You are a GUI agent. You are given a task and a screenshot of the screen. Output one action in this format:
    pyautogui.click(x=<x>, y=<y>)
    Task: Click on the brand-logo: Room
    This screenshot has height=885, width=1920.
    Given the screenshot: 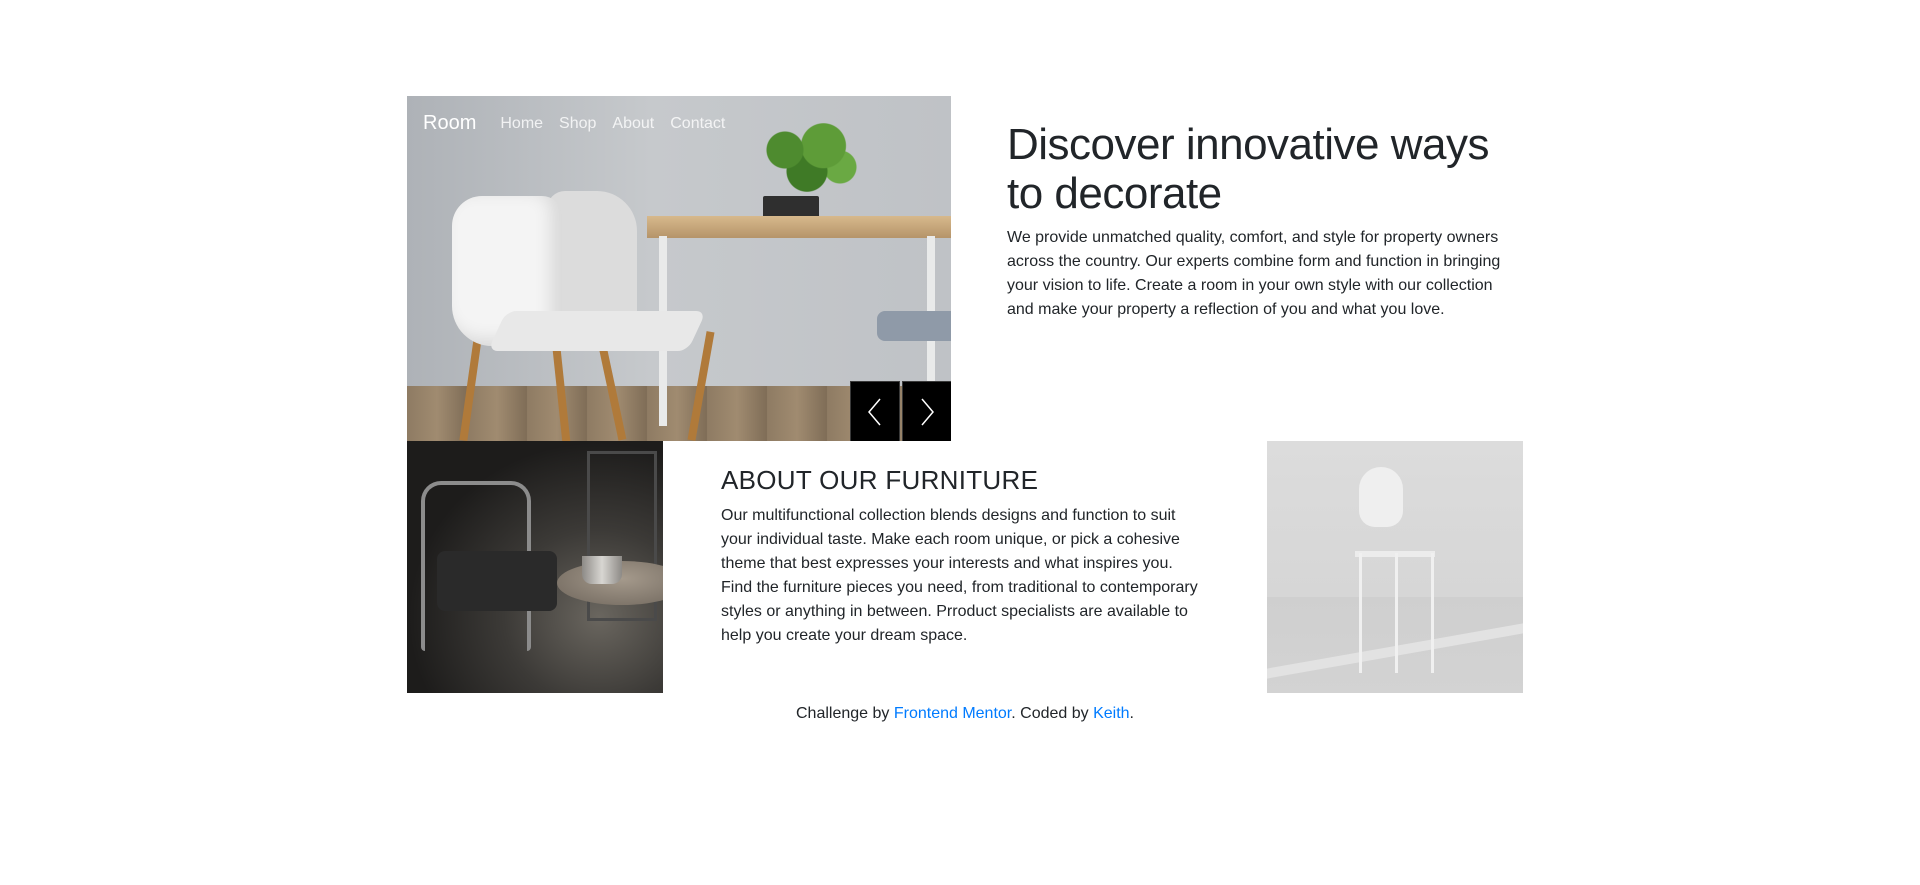 What is the action you would take?
    pyautogui.click(x=449, y=123)
    